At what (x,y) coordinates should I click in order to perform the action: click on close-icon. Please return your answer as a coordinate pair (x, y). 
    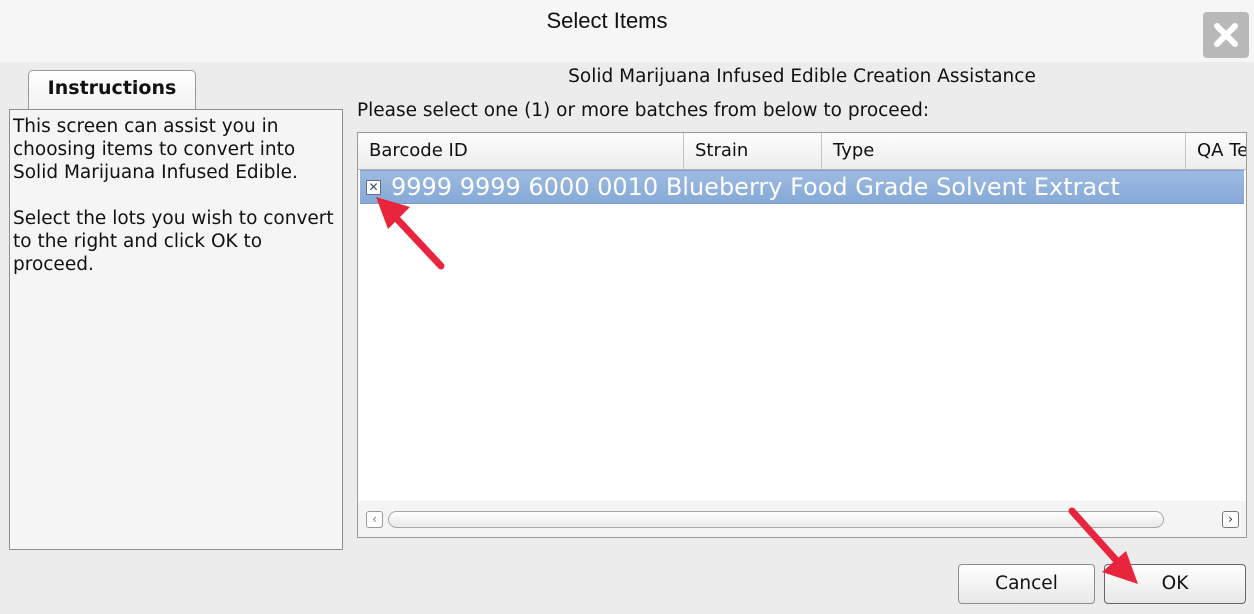
    Looking at the image, I should click on (1226, 35).